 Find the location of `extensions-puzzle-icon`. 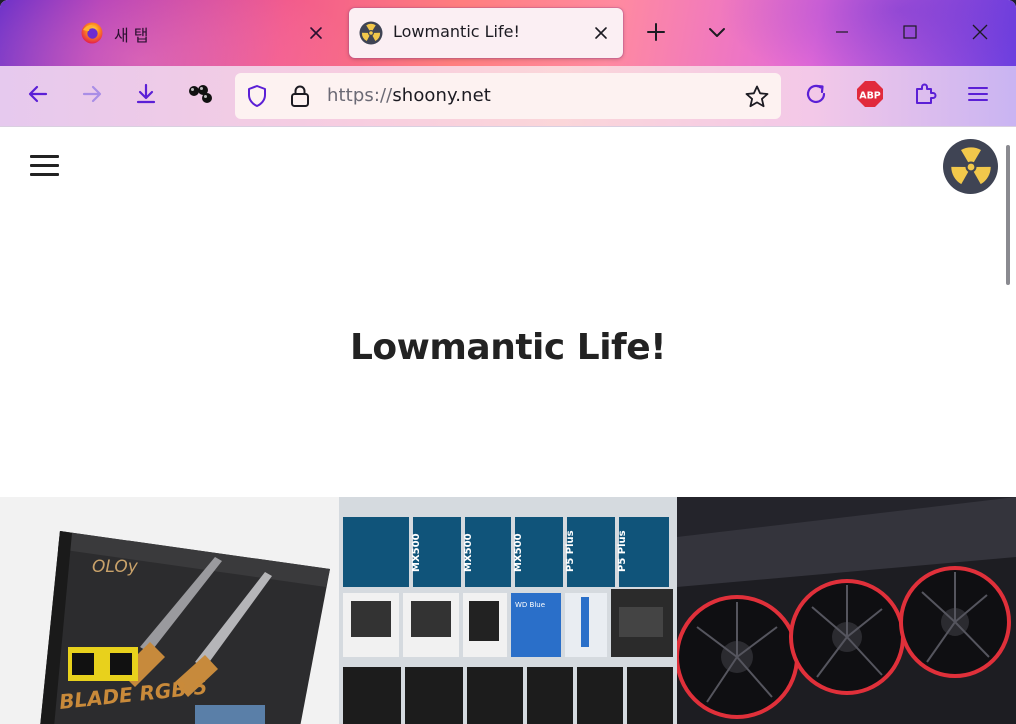

extensions-puzzle-icon is located at coordinates (925, 96).